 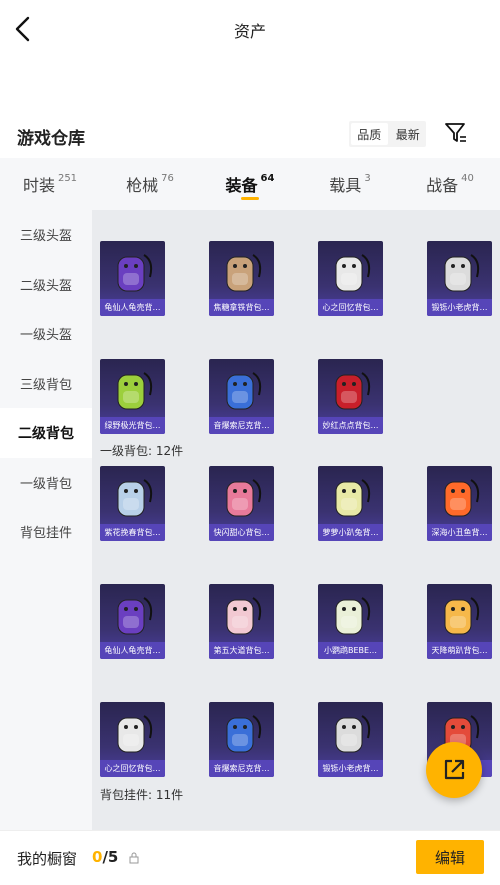 What do you see at coordinates (46, 483) in the screenshot?
I see `sidebar-item-backpack-1: 一级背包` at bounding box center [46, 483].